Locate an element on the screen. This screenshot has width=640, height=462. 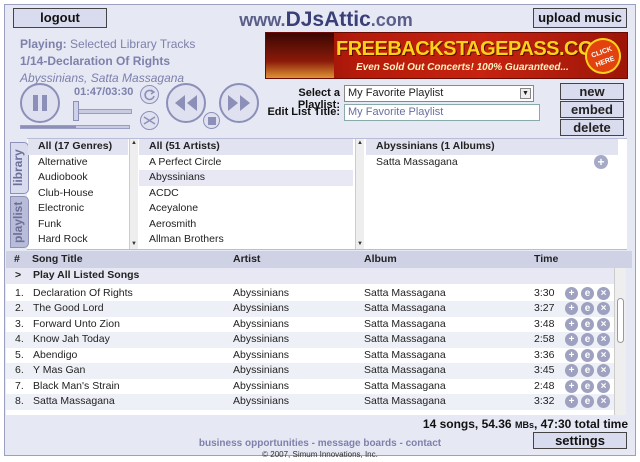
genre-item: Alternative is located at coordinates (78, 163).